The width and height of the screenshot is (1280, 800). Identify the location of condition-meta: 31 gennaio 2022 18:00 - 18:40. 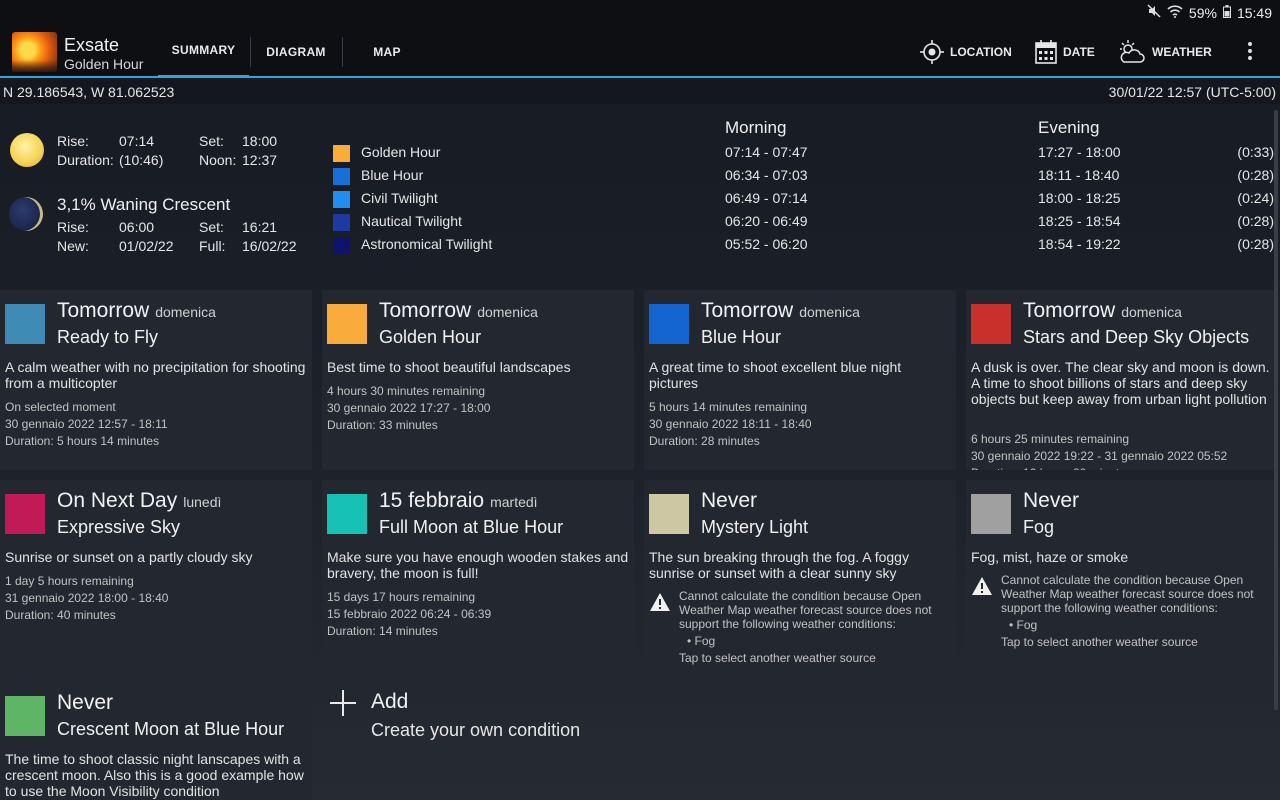
(87, 598).